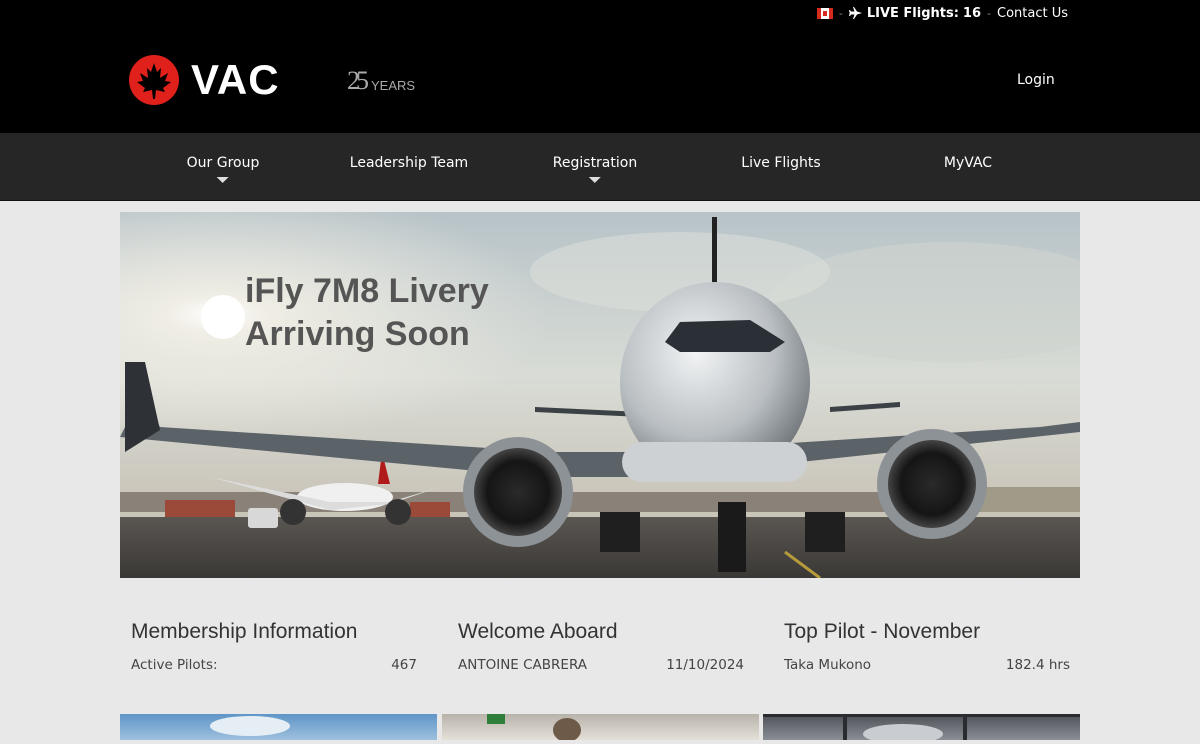 This screenshot has height=744, width=1200. Describe the element at coordinates (855, 13) in the screenshot. I see `airplane-icon` at that location.